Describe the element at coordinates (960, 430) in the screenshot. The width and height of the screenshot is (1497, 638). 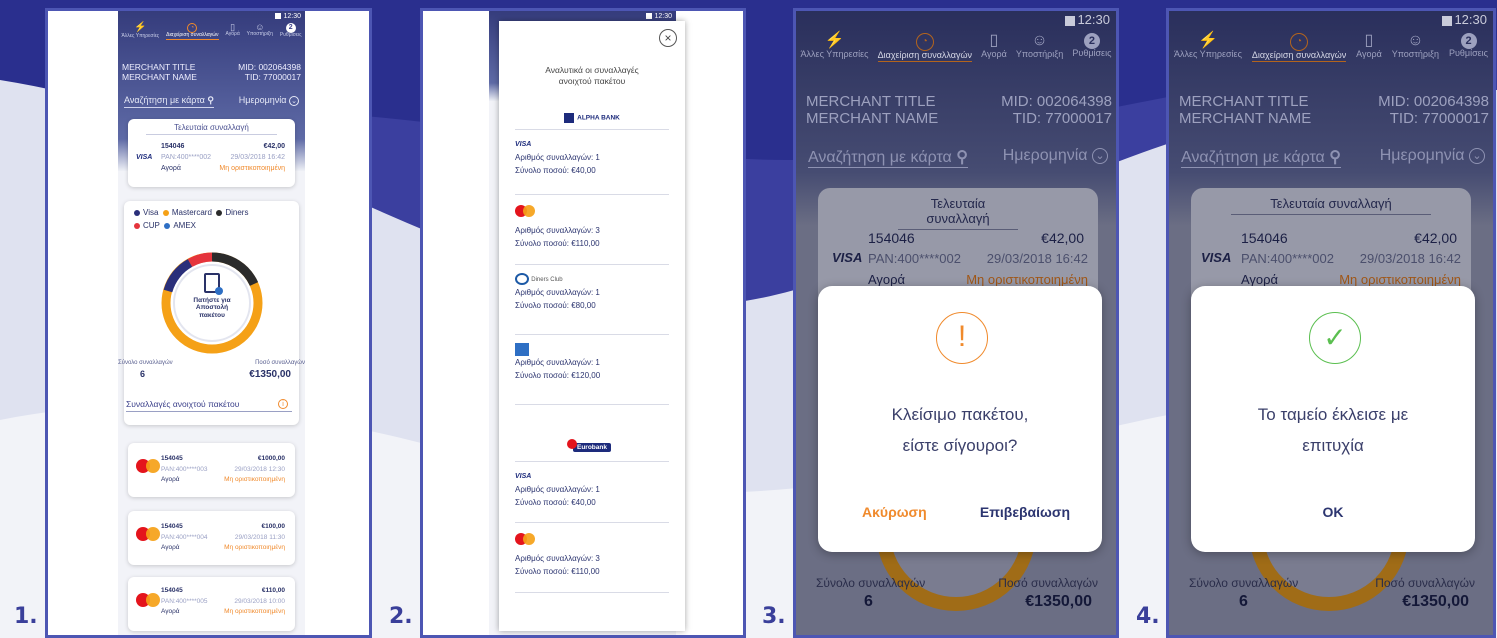
I see `dialog-message: Κλείσιμο πακέτου, είστε σίγουροι?` at that location.